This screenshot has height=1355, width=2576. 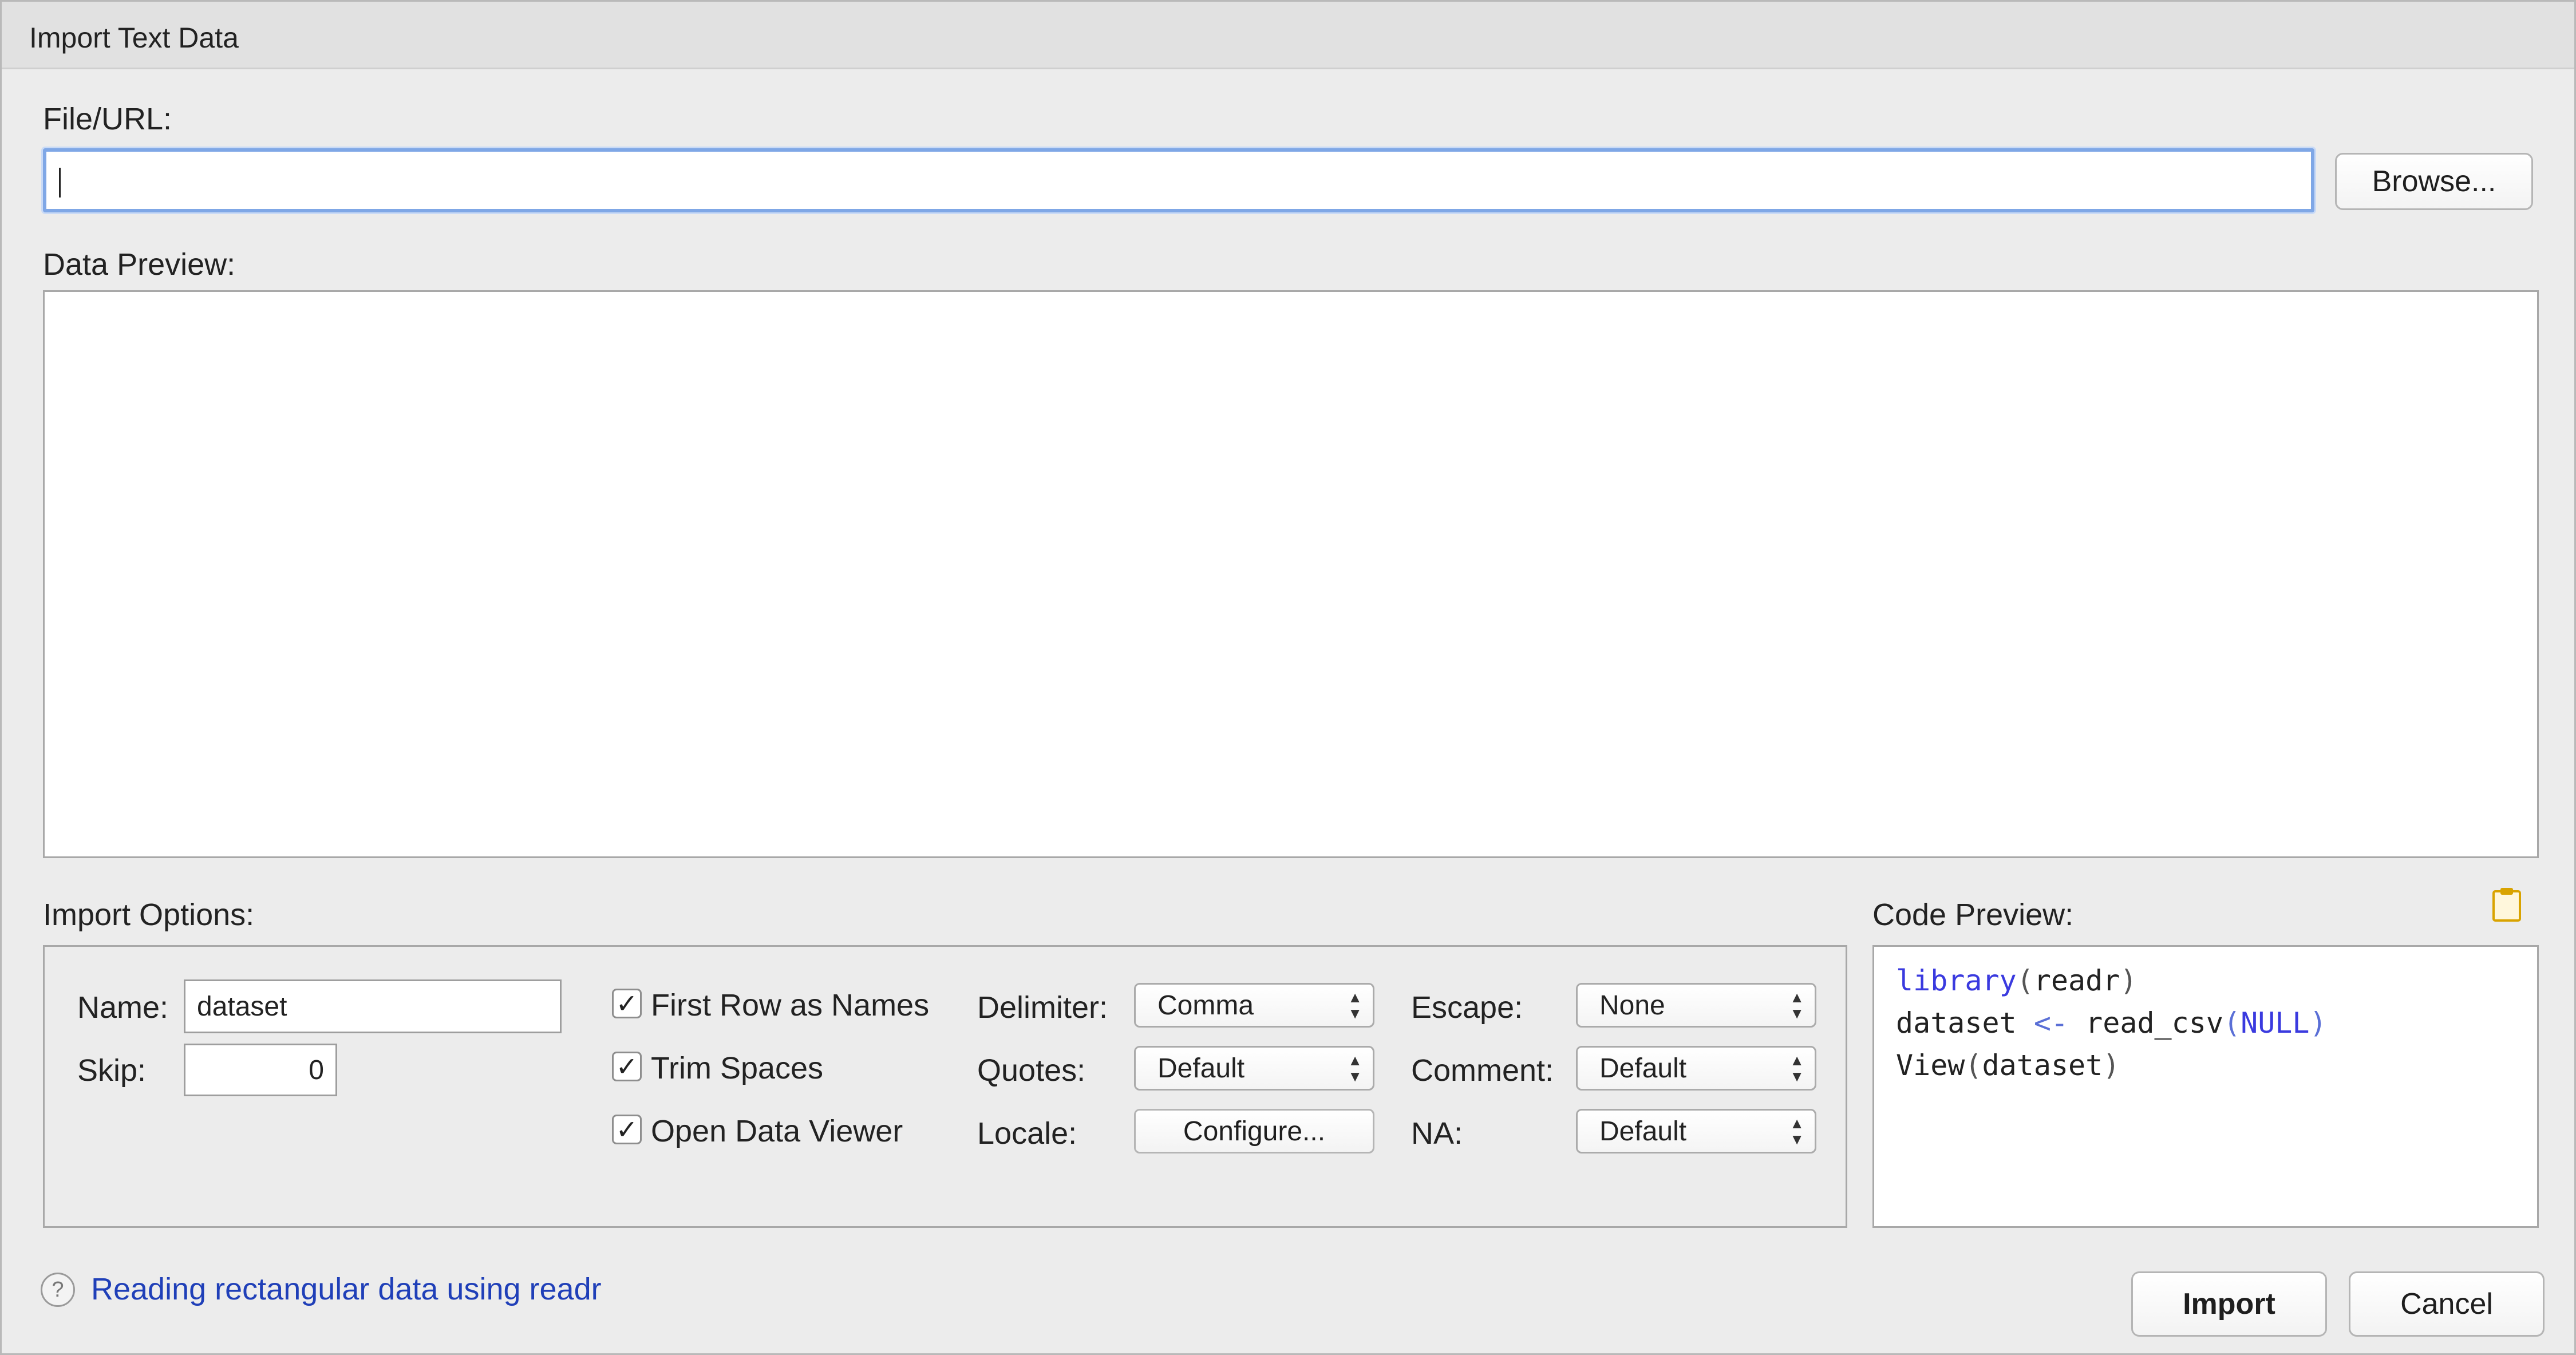 I want to click on comment-label: Comment:, so click(x=1482, y=1070).